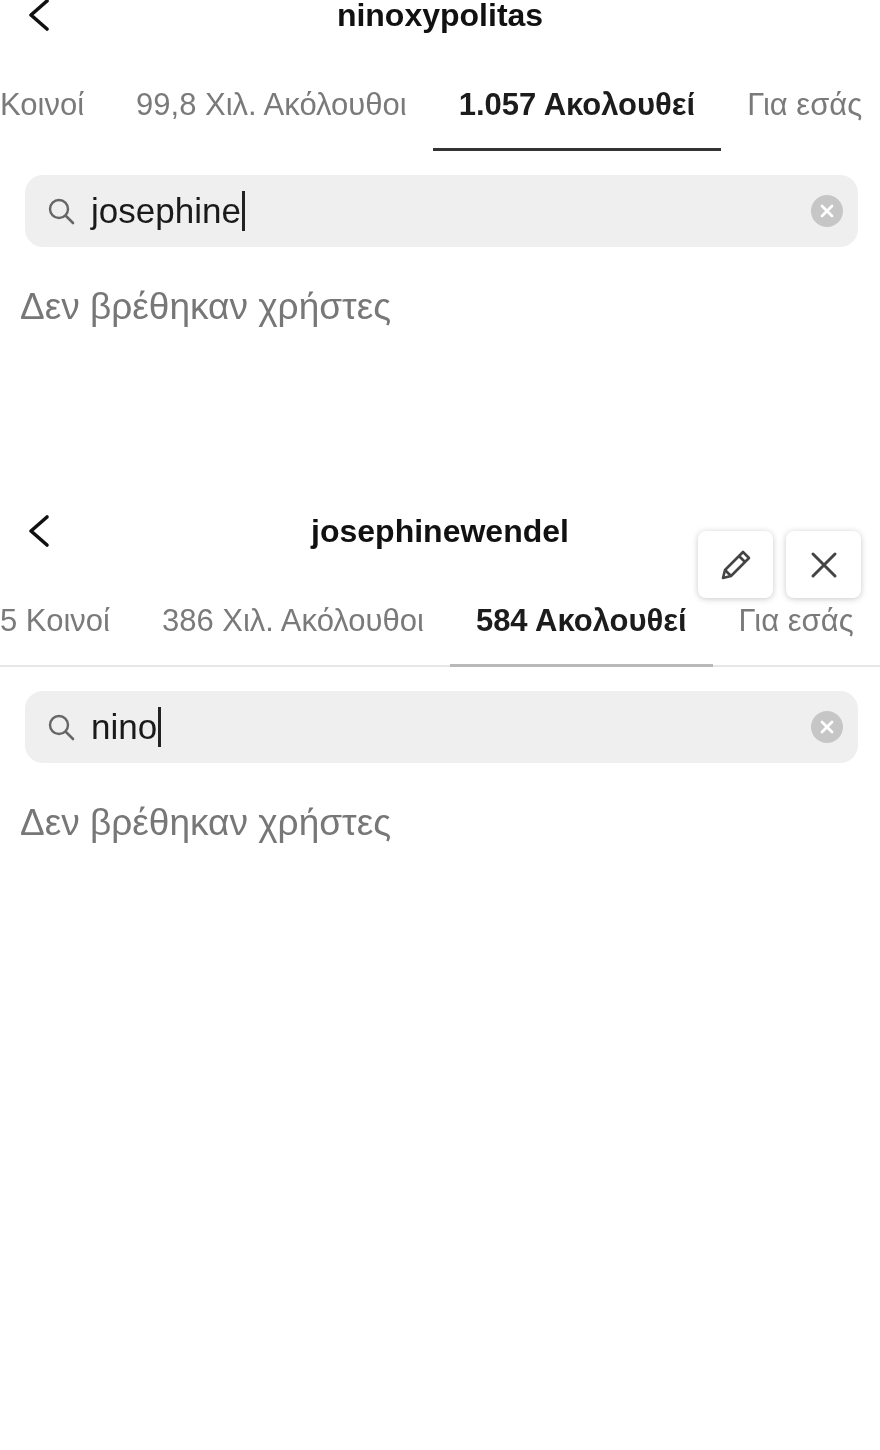  I want to click on profile-username: ninoxypolitas, so click(440, 15).